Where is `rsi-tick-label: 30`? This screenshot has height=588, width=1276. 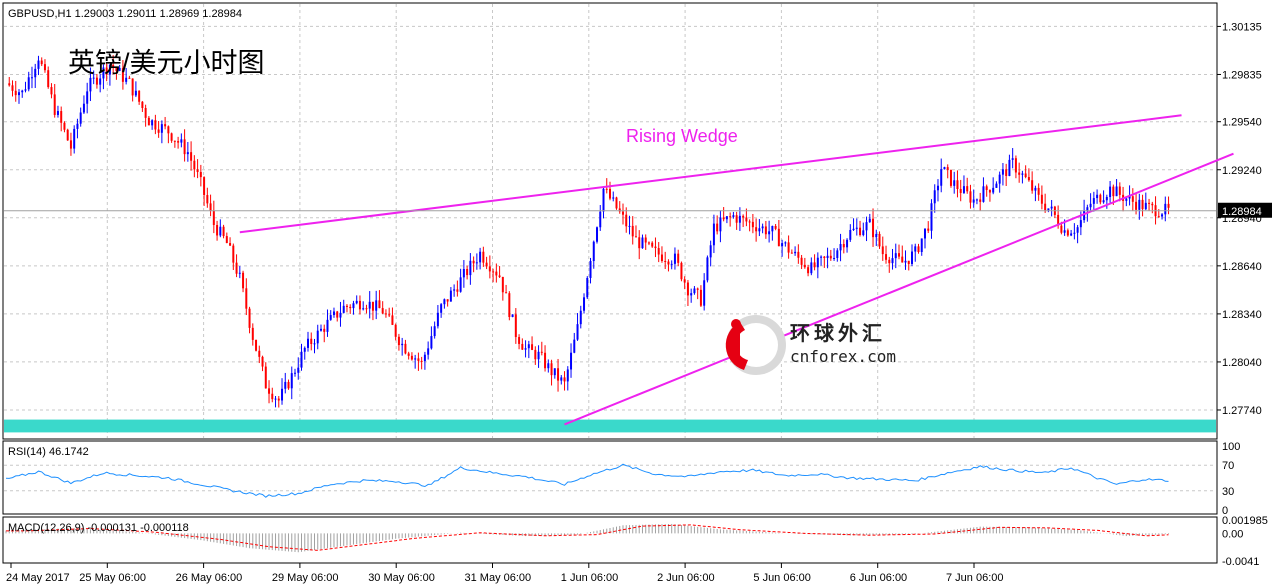
rsi-tick-label: 30 is located at coordinates (1228, 492).